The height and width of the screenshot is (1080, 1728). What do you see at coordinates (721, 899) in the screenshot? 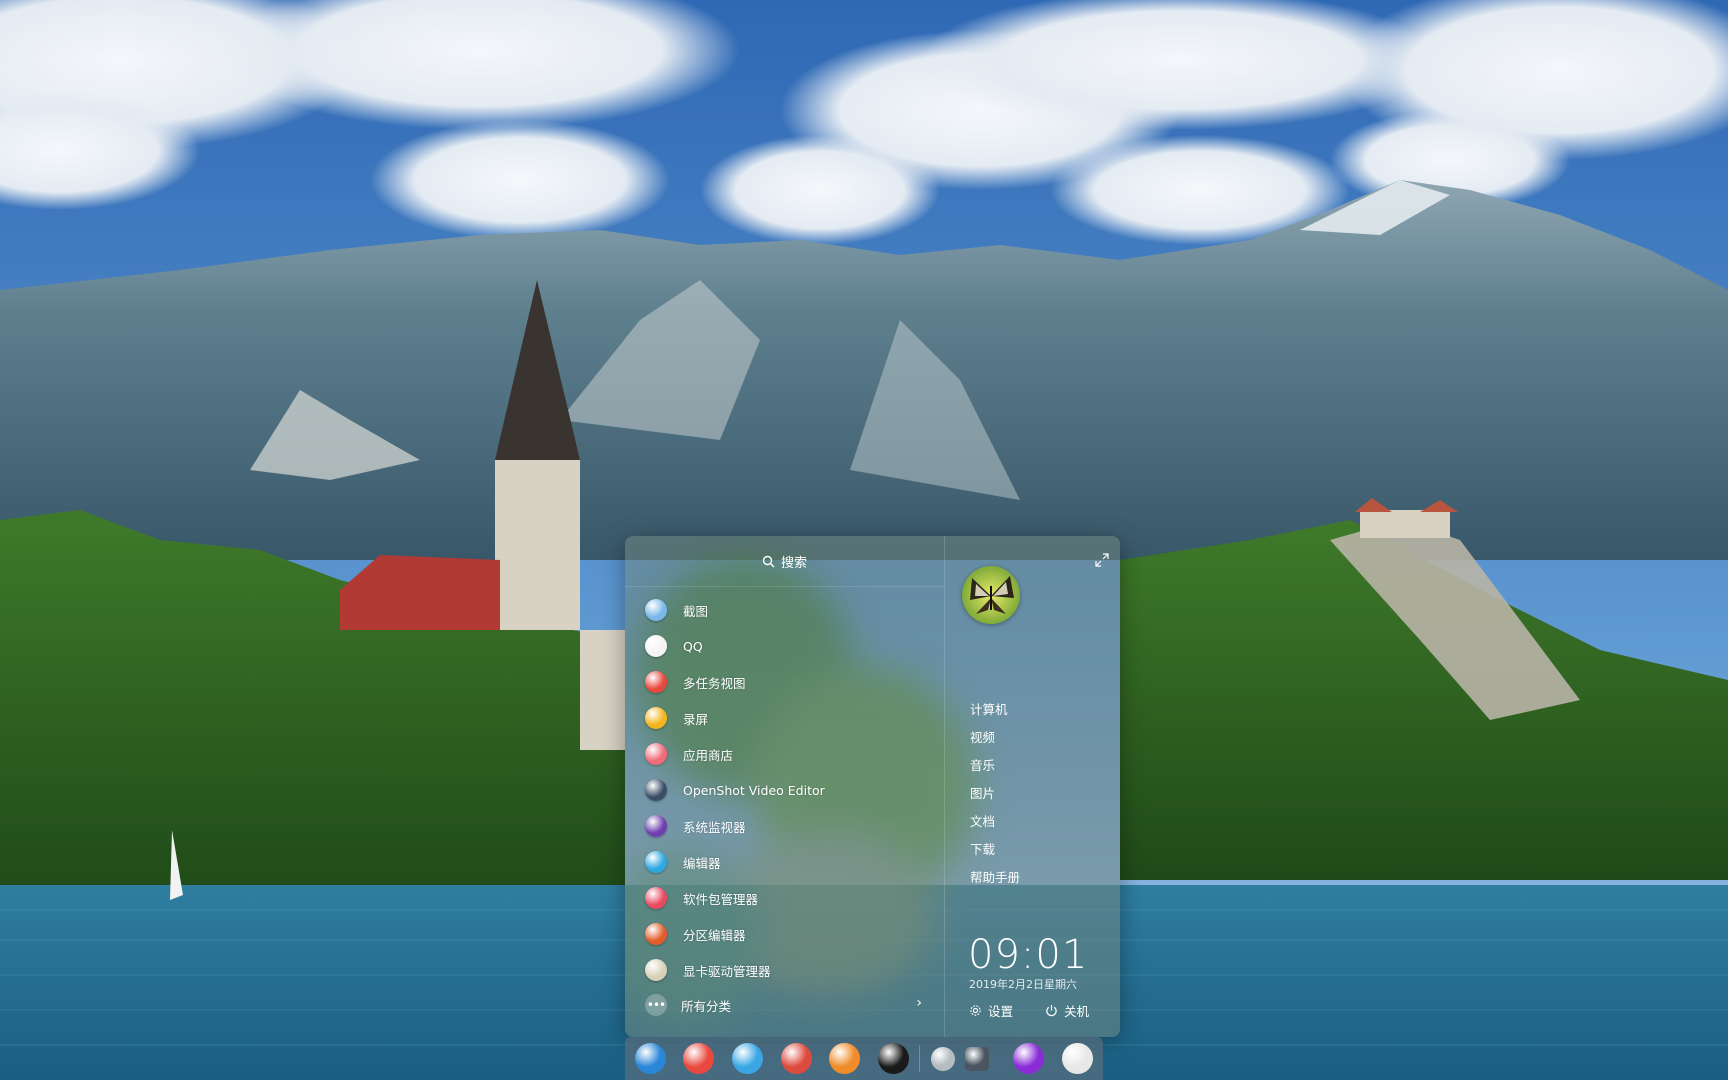
I see `app-label: 软件包管理器` at bounding box center [721, 899].